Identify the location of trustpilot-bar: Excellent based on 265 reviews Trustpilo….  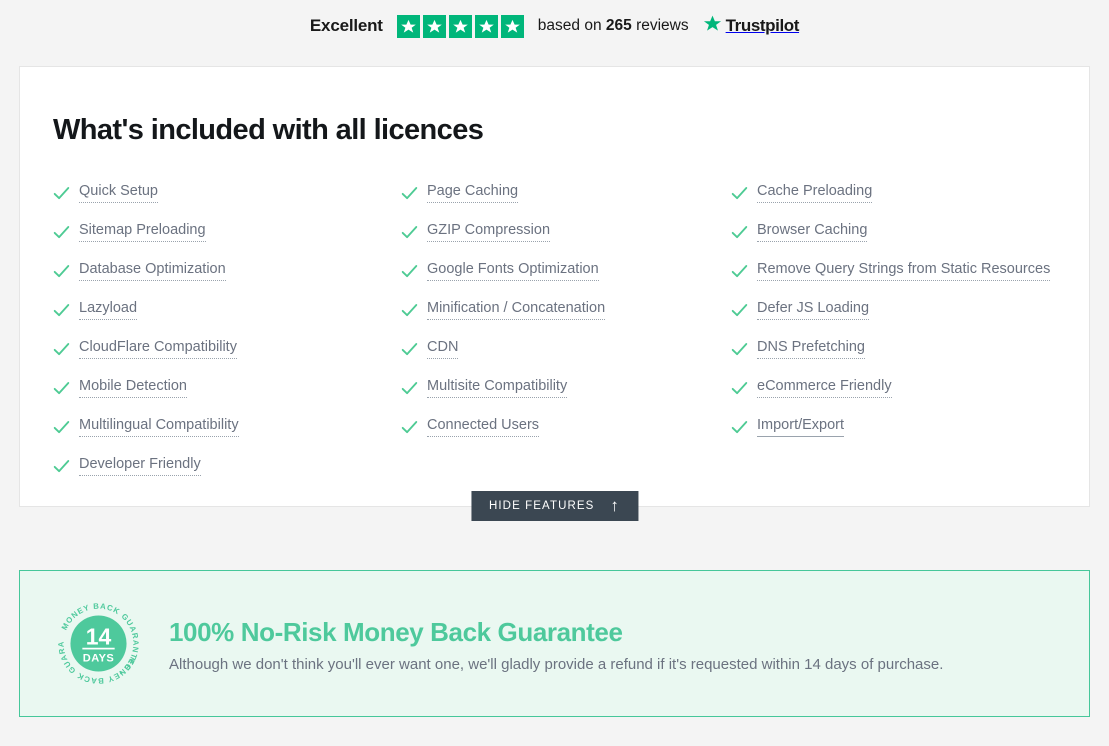
(554, 26).